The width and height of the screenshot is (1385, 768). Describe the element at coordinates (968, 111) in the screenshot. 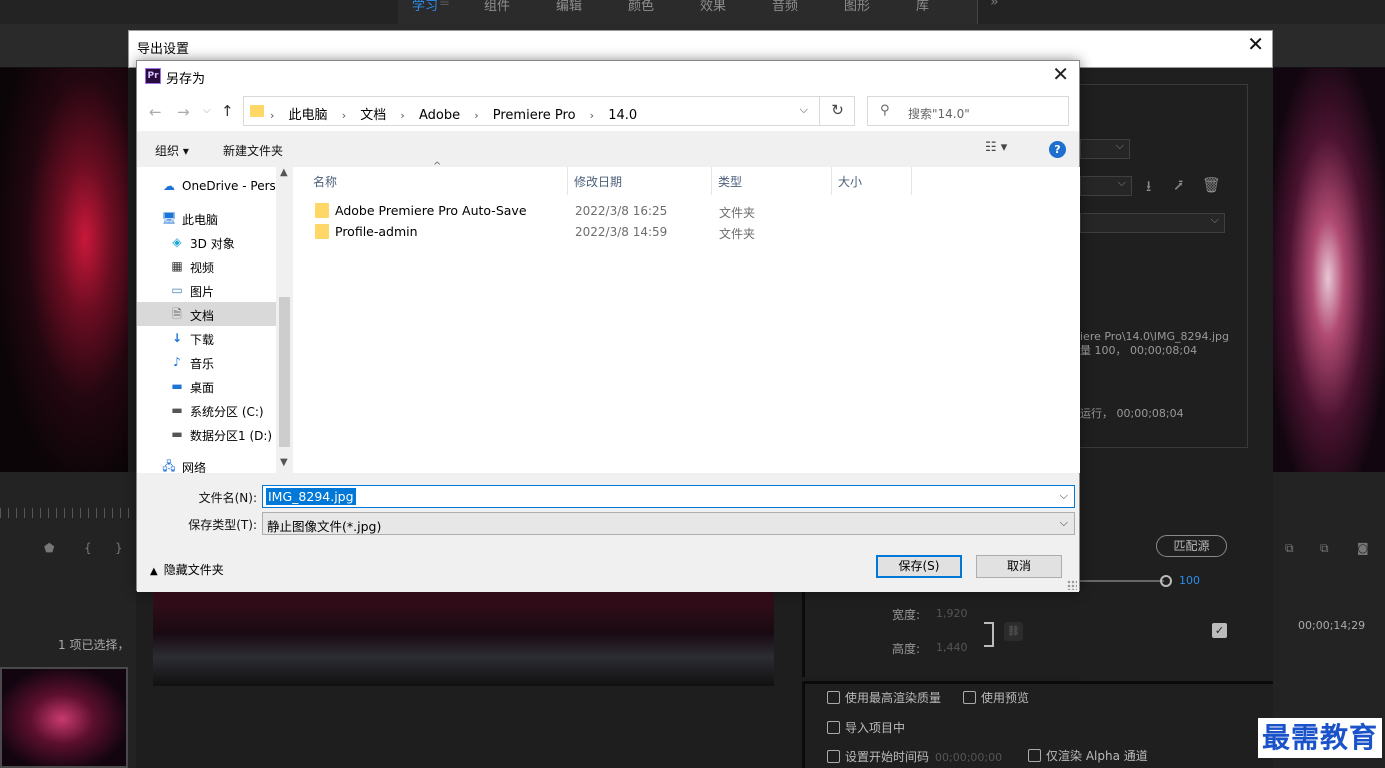

I see `search-input: ⚲ 搜索"14.0"` at that location.